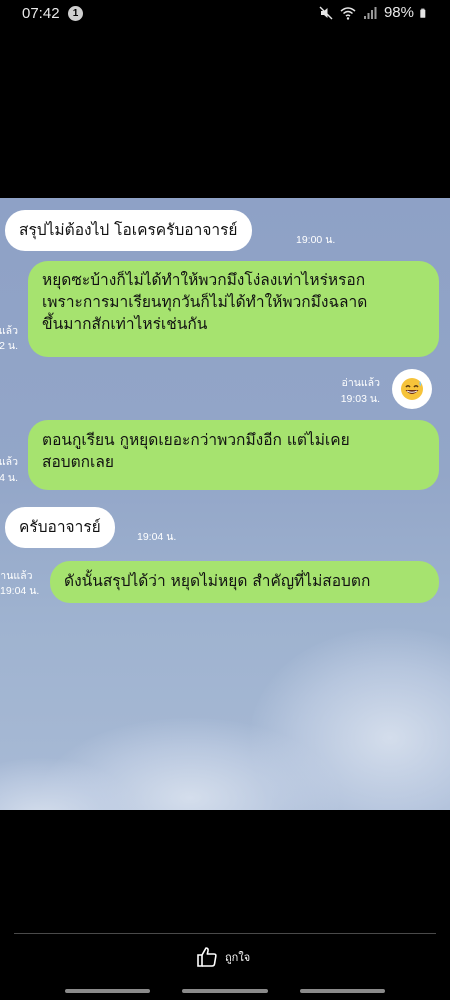 This screenshot has width=450, height=1000. I want to click on message-text: สรุปไม่ต้องไป โอเครครับอาจารย์, so click(128, 230).